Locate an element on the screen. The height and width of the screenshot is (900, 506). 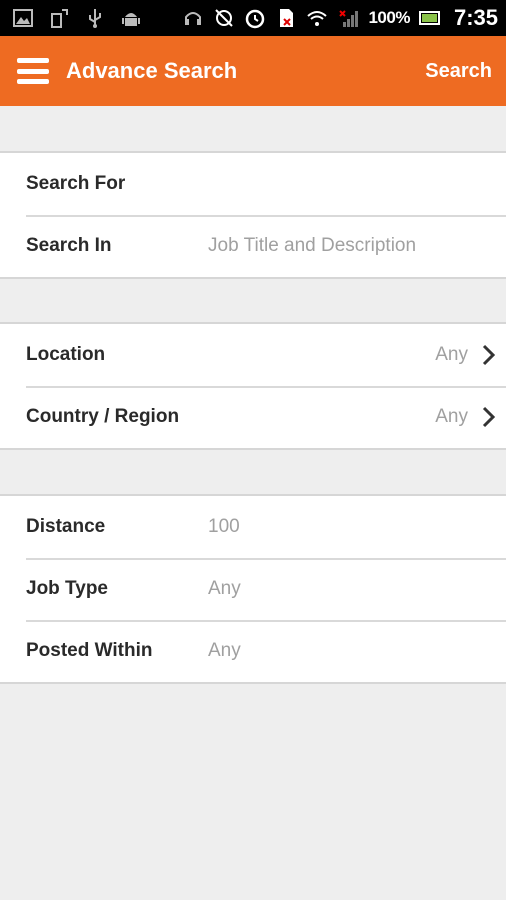
app-bar: Advance Search Search is located at coordinates (253, 71).